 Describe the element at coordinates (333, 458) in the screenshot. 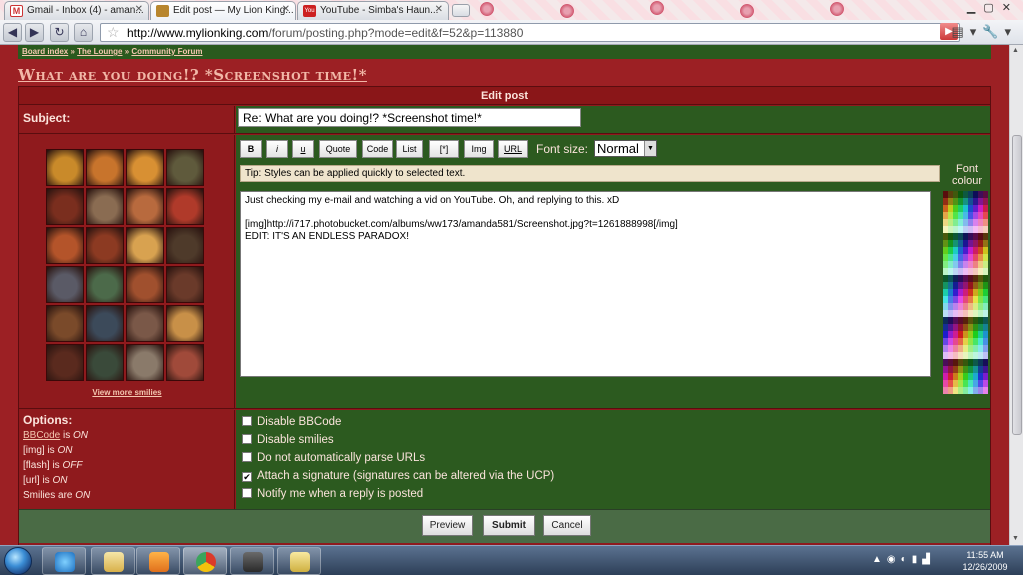

I see `option-checkbox-row: Do not automatically parse URLs` at that location.